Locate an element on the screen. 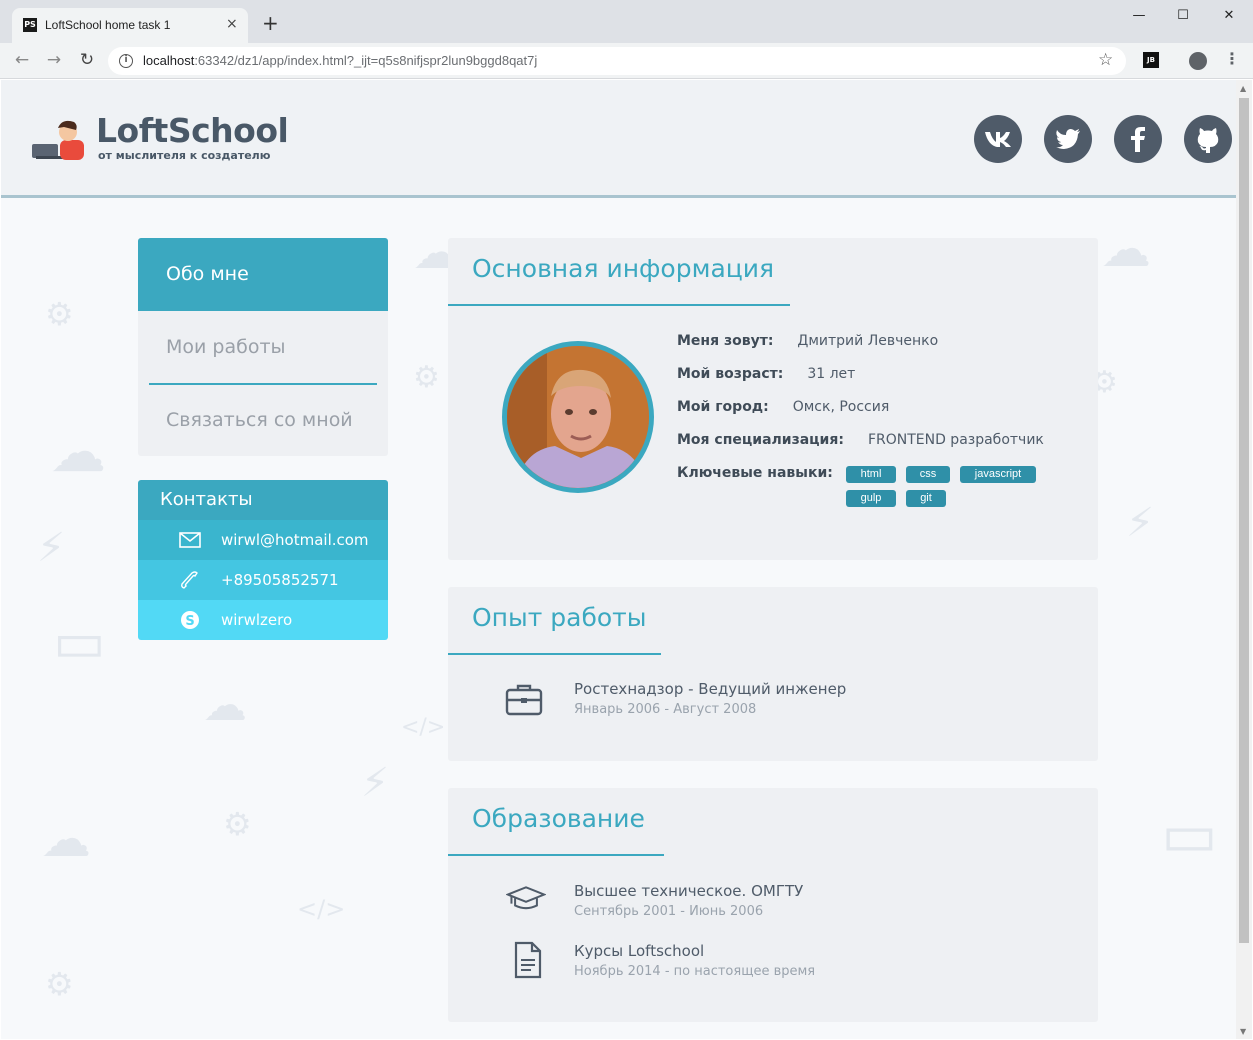  experience-underline is located at coordinates (554, 654).